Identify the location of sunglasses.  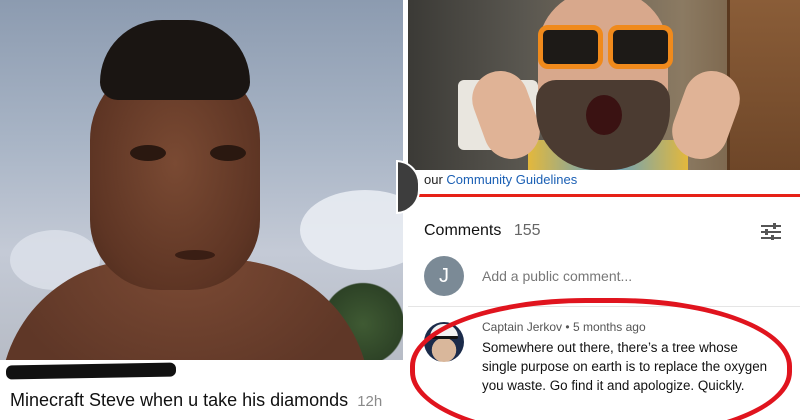
(605, 47).